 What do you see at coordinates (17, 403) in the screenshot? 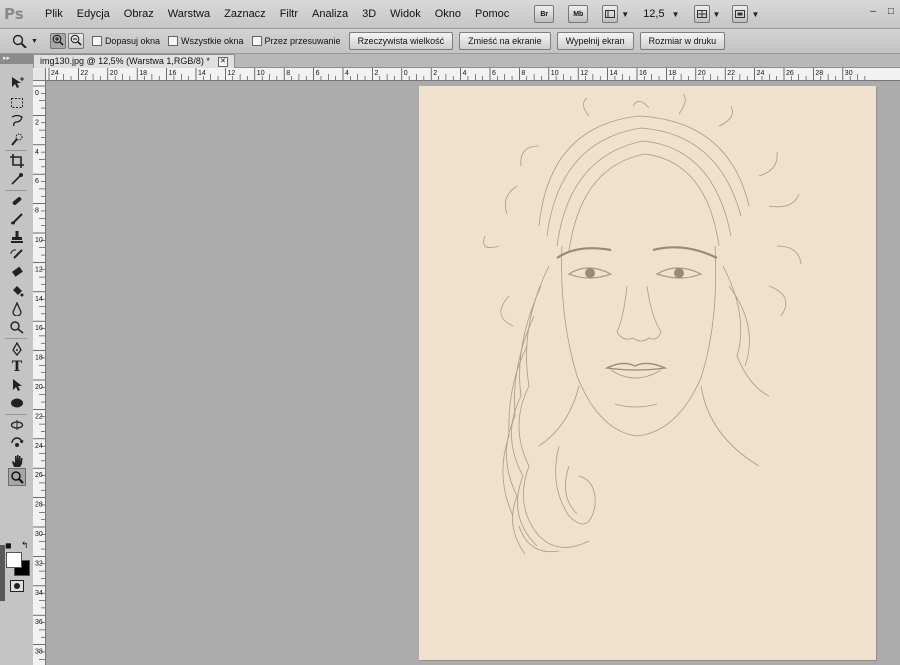
I see `ellipse-tool-icon` at bounding box center [17, 403].